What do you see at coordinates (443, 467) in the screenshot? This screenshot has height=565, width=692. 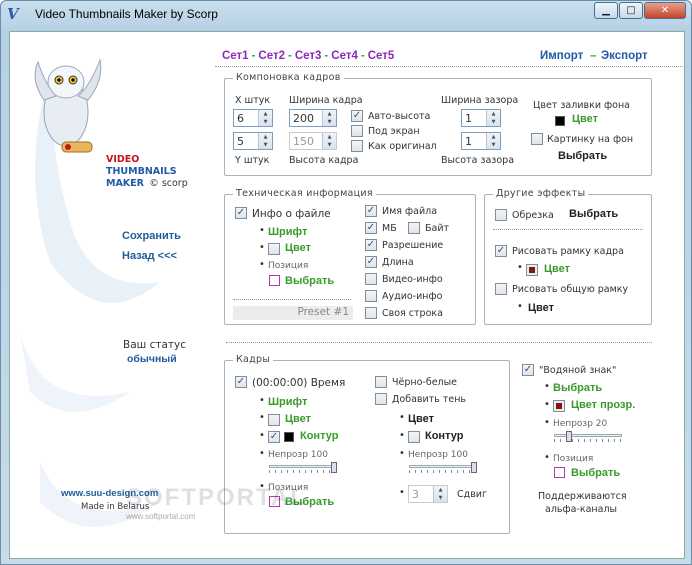 I see `shadow-opacity-slider` at bounding box center [443, 467].